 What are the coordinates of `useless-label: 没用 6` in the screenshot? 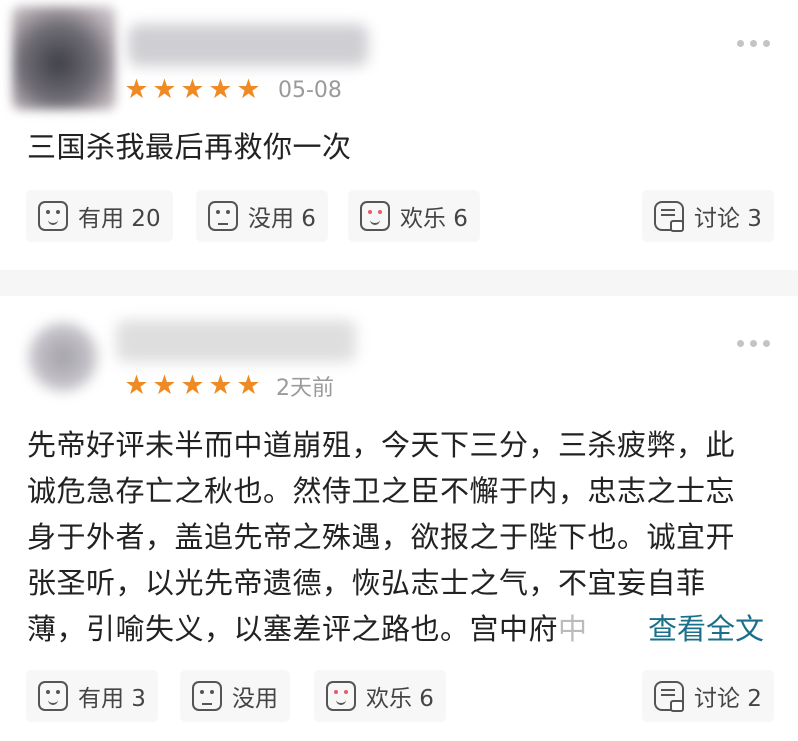 It's located at (282, 219).